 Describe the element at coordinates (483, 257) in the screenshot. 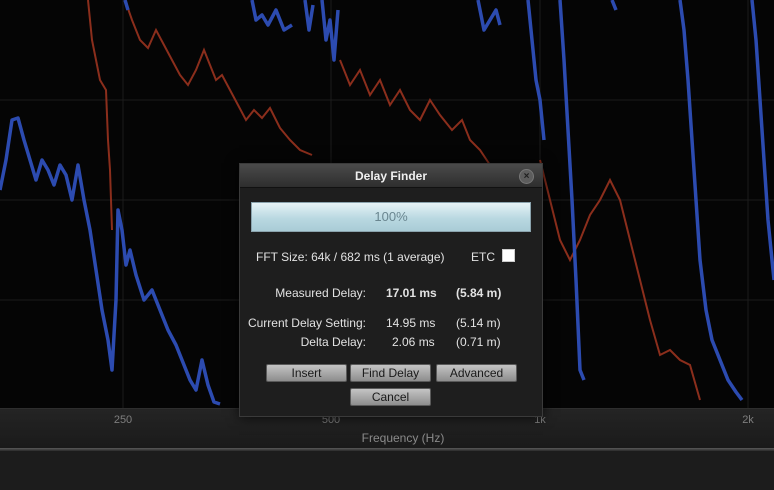

I see `etc-label: ETC` at that location.